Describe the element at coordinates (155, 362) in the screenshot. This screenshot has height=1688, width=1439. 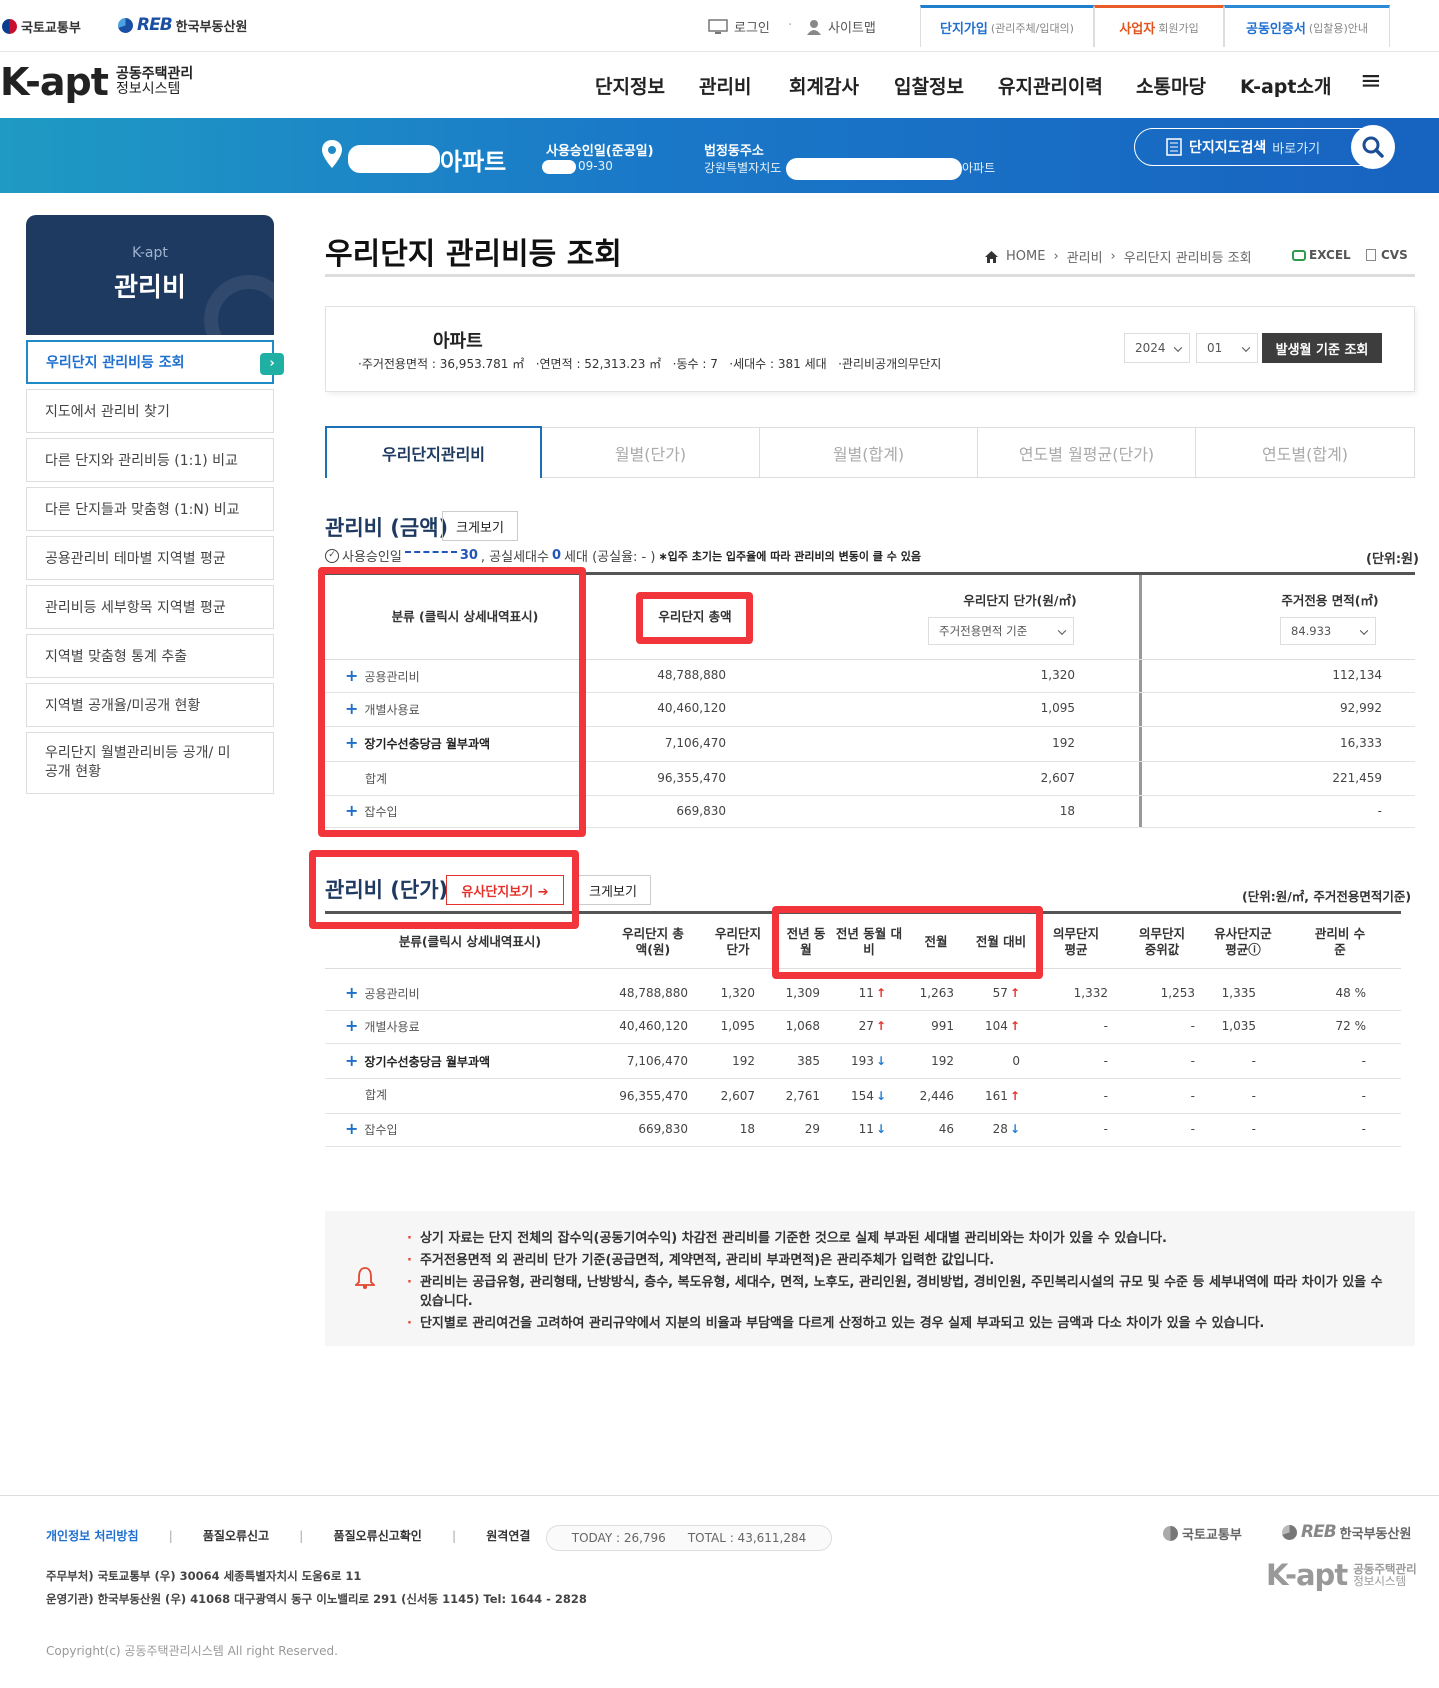
I see `sidebar-item-my-complex: 우리단지 관리비등 조회 ›` at that location.